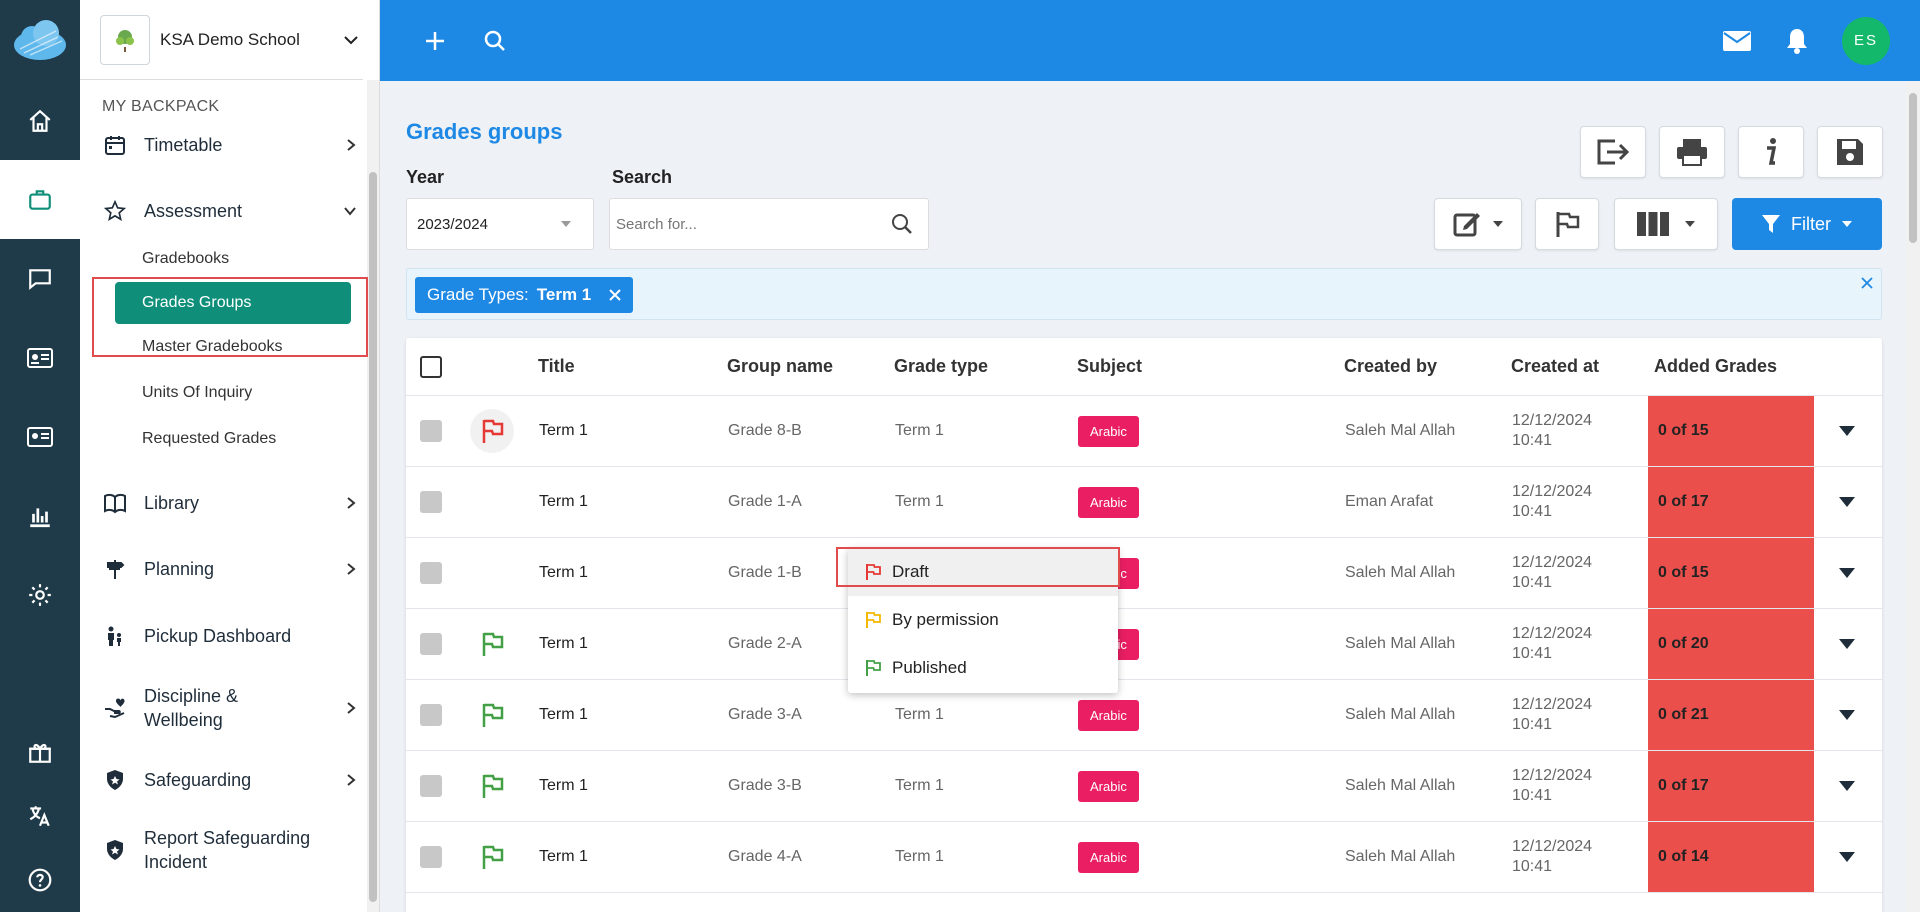 This screenshot has width=1920, height=912. Describe the element at coordinates (40, 436) in the screenshot. I see `rail-contacts` at that location.